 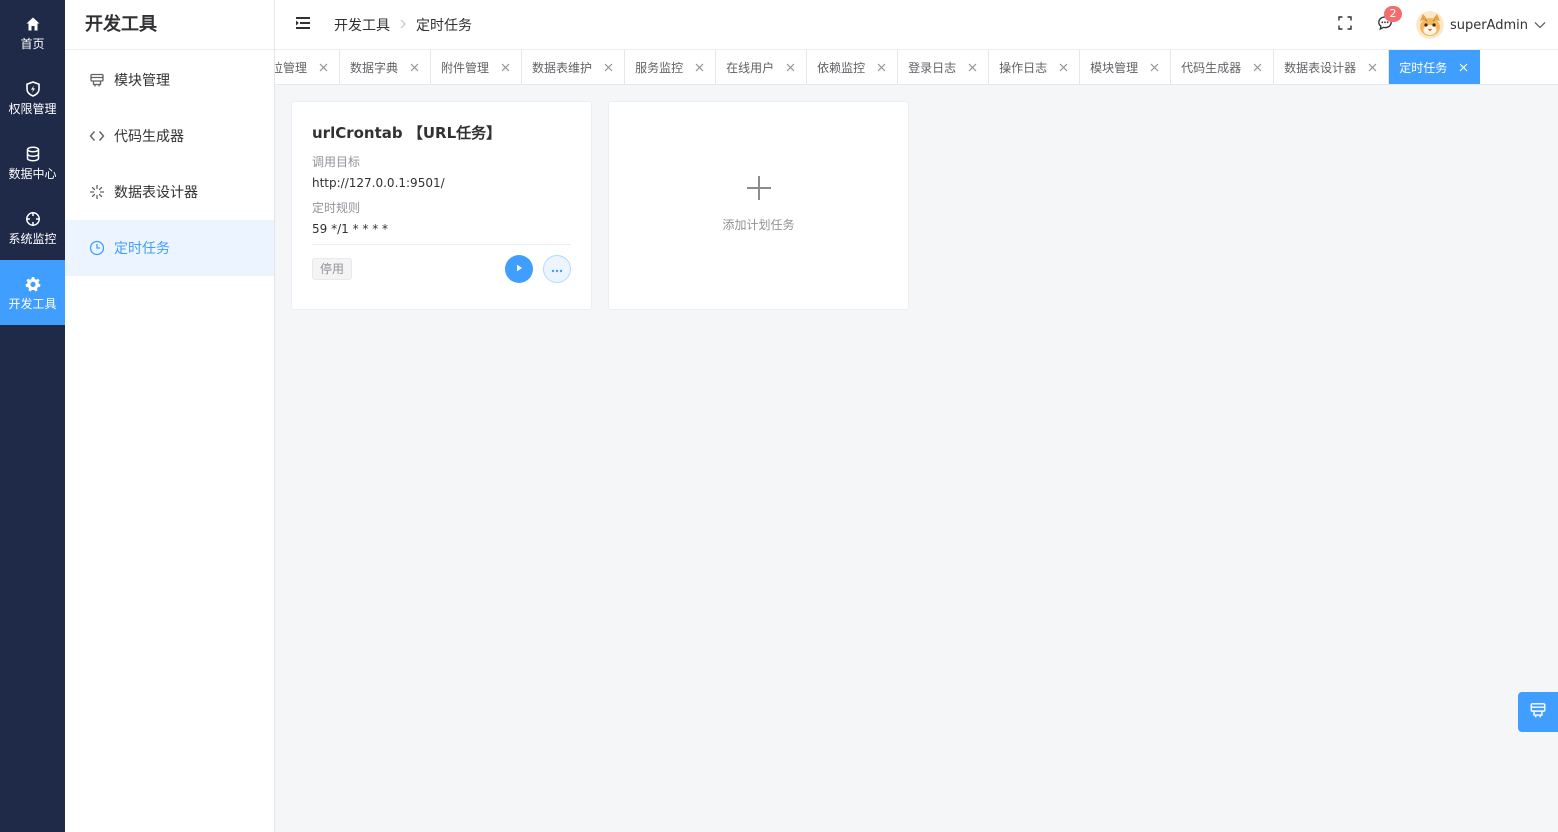 What do you see at coordinates (758, 205) in the screenshot?
I see `add-task-card: 添加计划任务` at bounding box center [758, 205].